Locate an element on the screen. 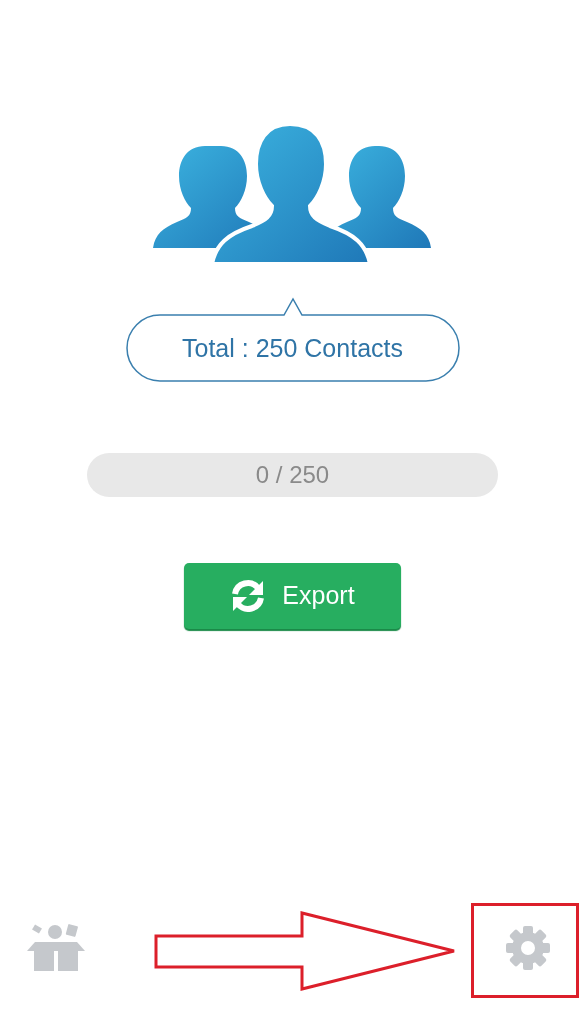  box-icon is located at coordinates (56, 948).